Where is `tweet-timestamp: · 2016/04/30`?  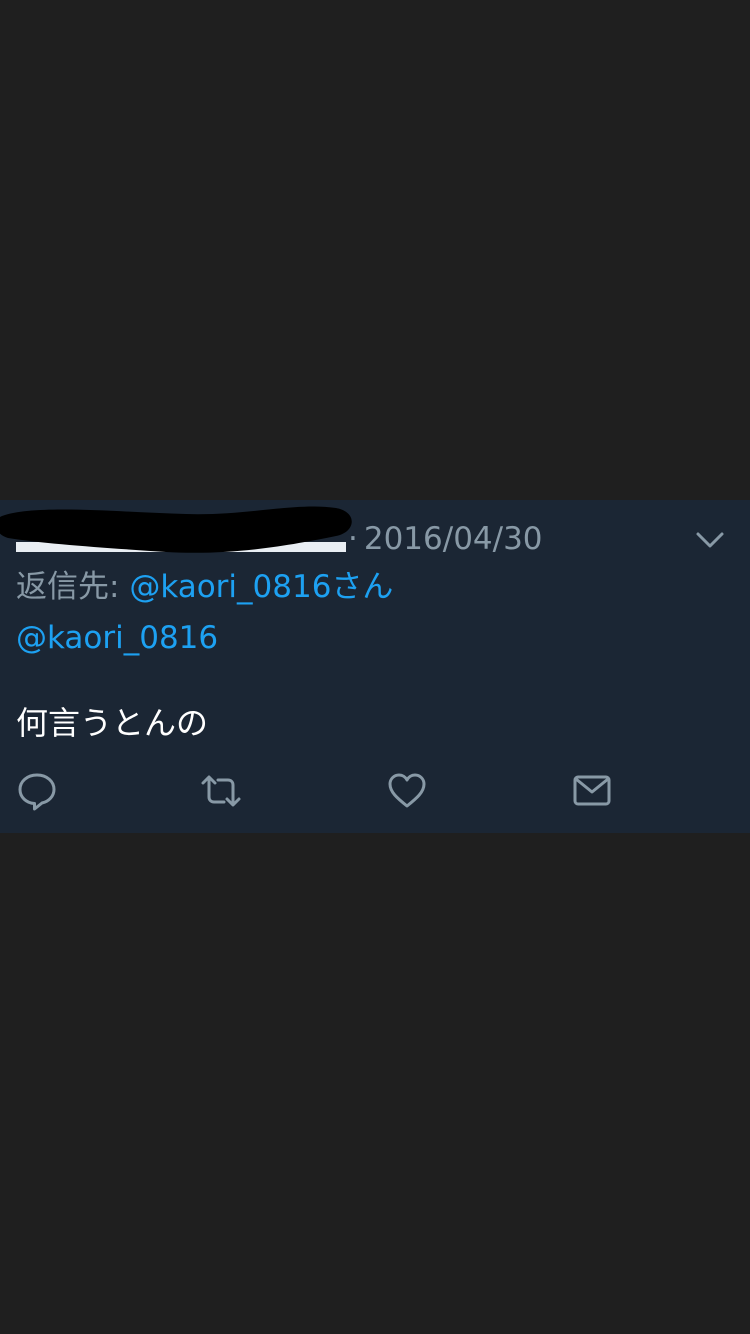 tweet-timestamp: · 2016/04/30 is located at coordinates (445, 539).